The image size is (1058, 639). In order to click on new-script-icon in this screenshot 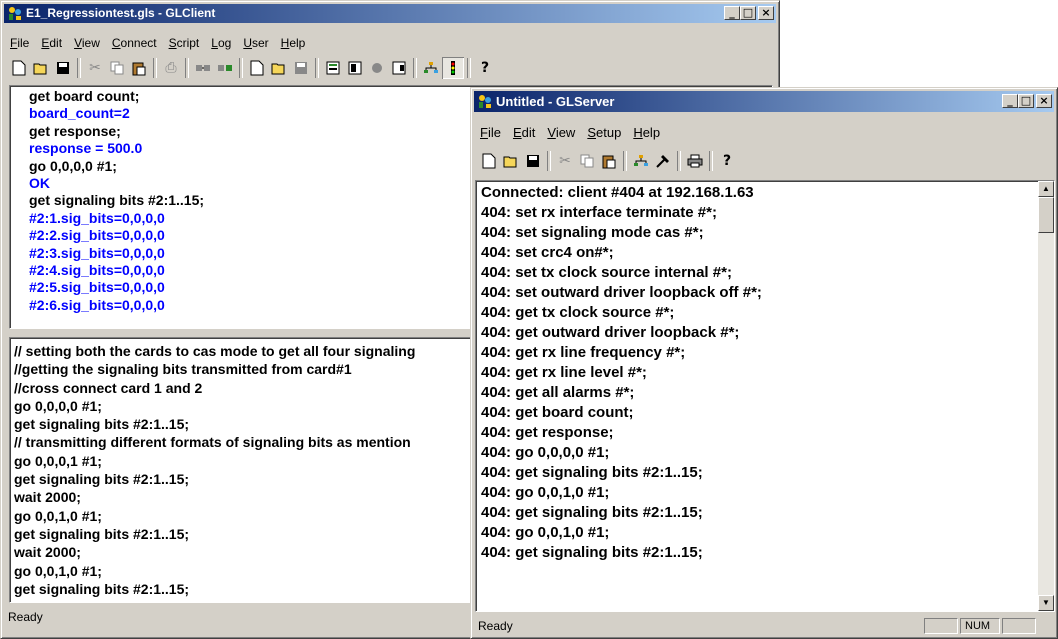, I will do `click(257, 68)`.